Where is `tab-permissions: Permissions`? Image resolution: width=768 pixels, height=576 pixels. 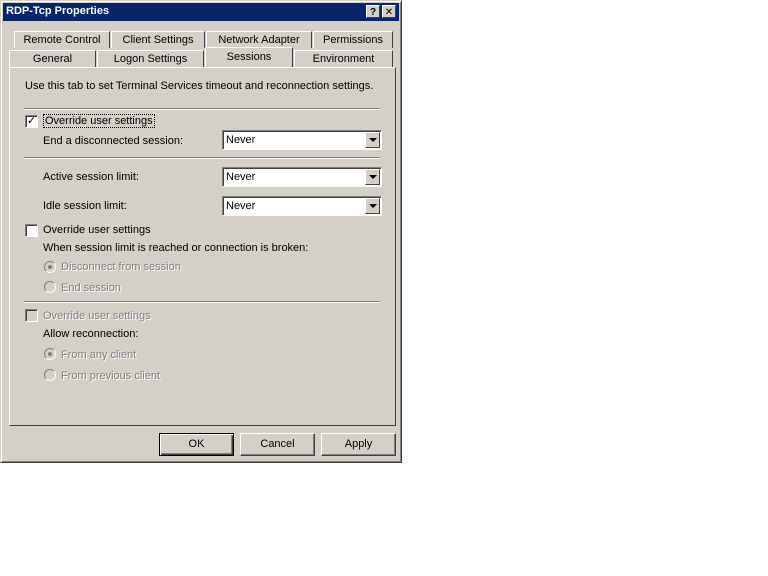
tab-permissions: Permissions is located at coordinates (353, 39).